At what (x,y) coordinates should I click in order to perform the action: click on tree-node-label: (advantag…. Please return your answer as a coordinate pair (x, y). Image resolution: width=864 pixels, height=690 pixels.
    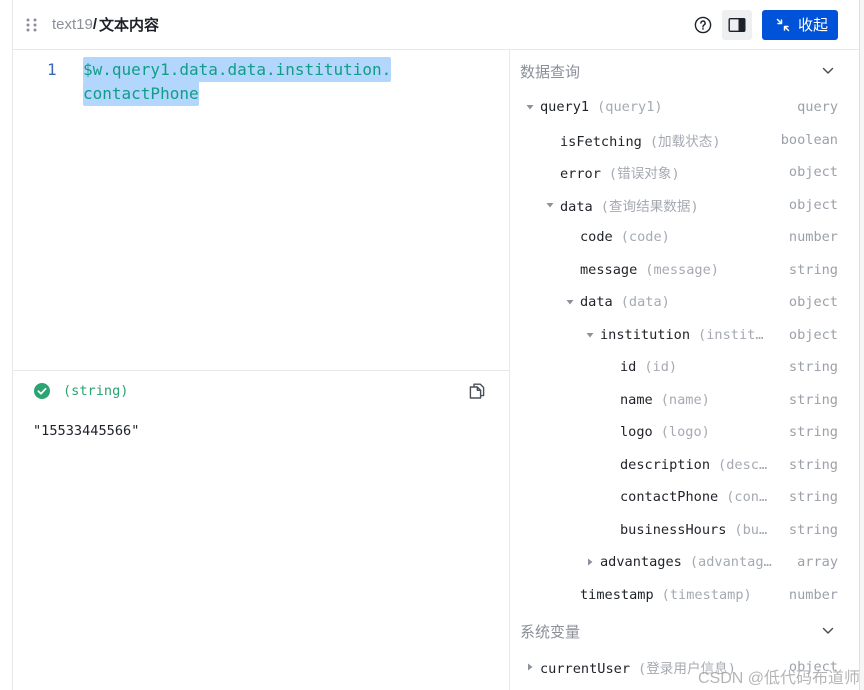
    Looking at the image, I should click on (730, 562).